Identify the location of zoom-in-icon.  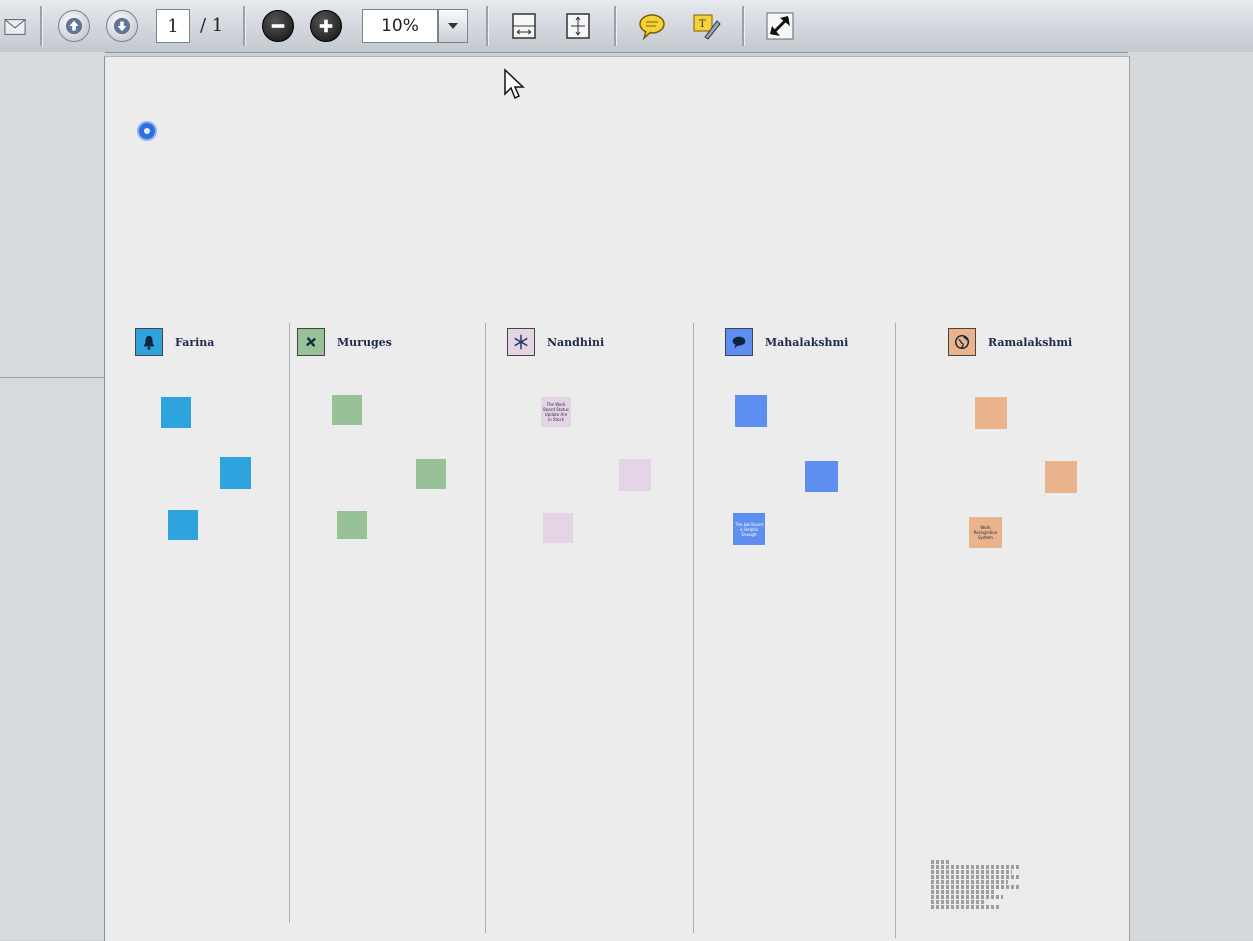
(326, 26).